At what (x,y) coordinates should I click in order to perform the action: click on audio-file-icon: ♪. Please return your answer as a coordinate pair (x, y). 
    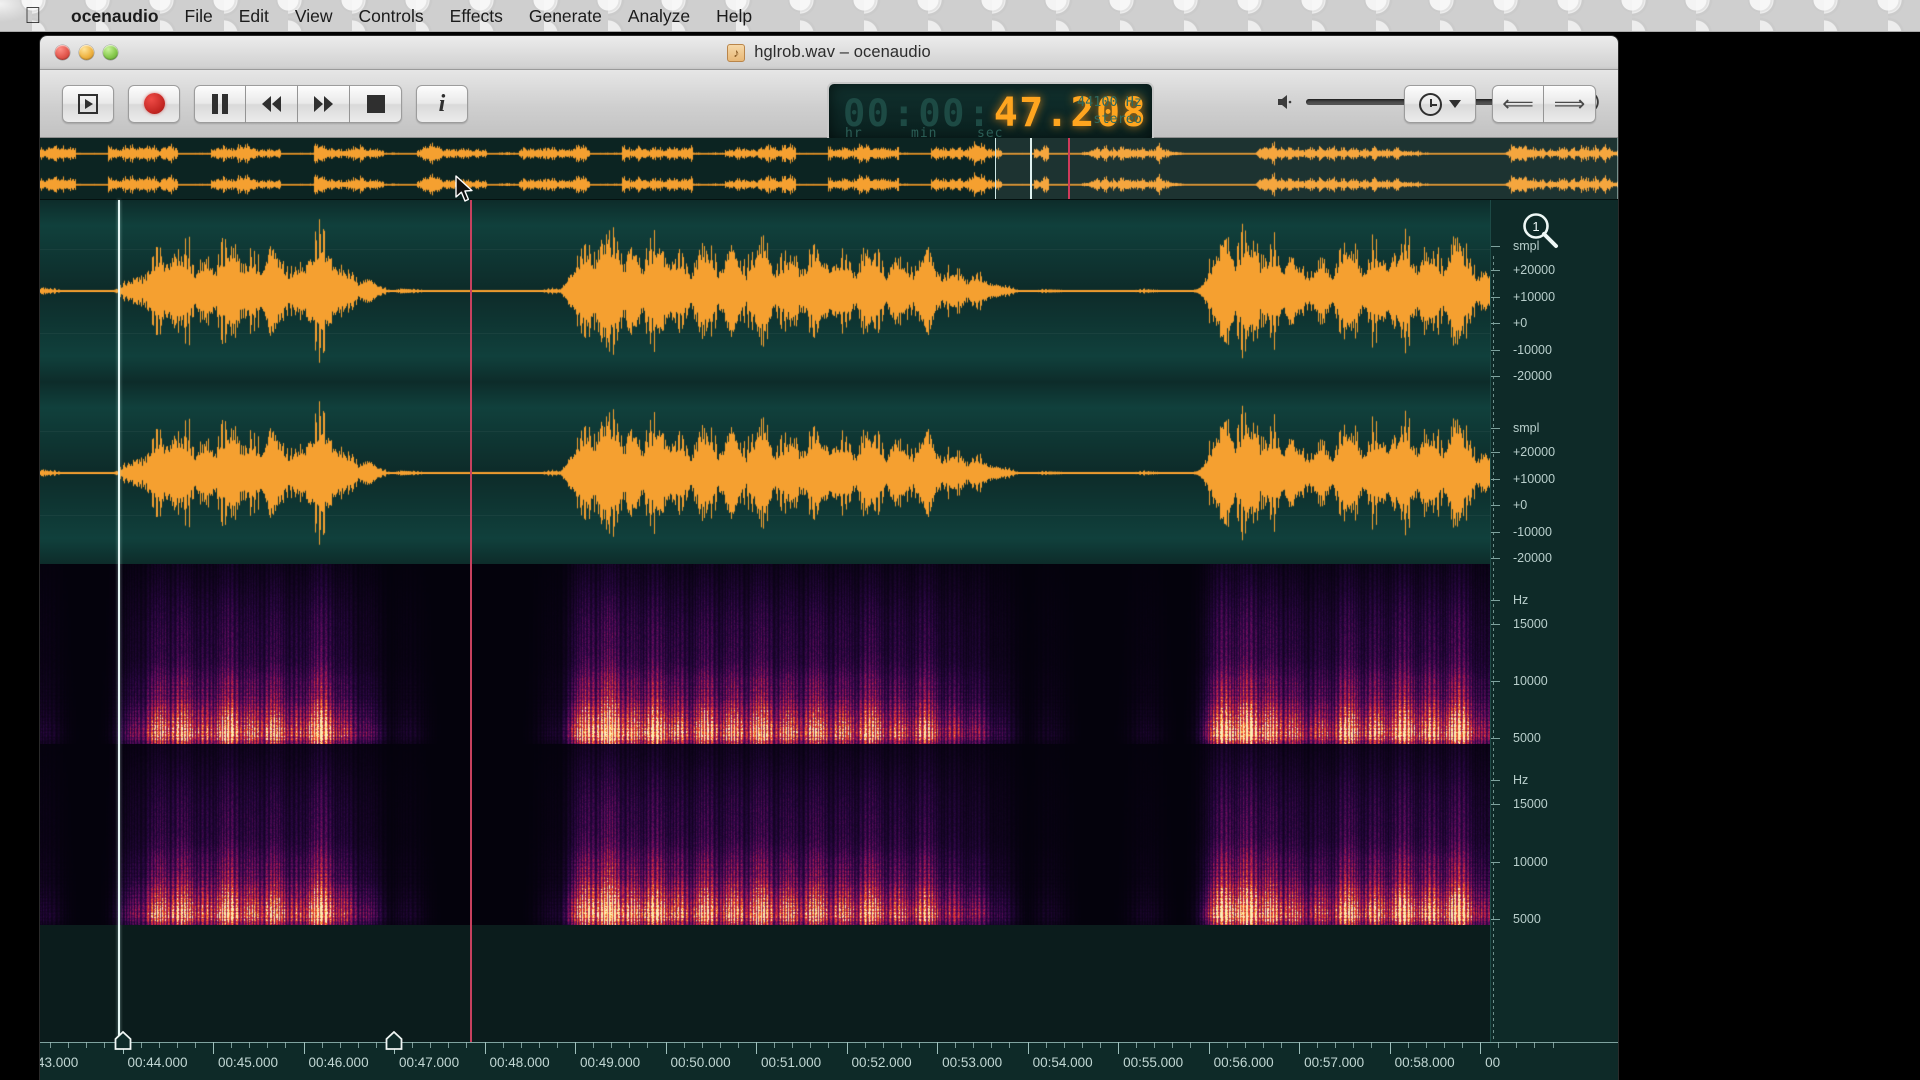
    Looking at the image, I should click on (736, 52).